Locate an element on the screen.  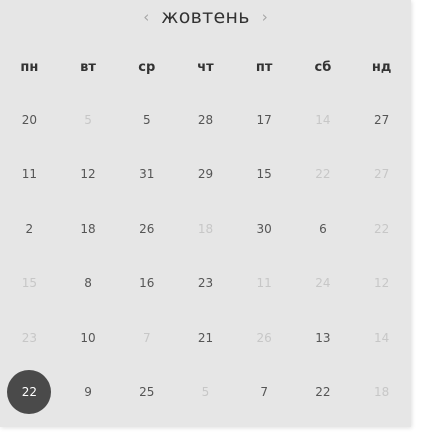
day-cell: 30 is located at coordinates (264, 228).